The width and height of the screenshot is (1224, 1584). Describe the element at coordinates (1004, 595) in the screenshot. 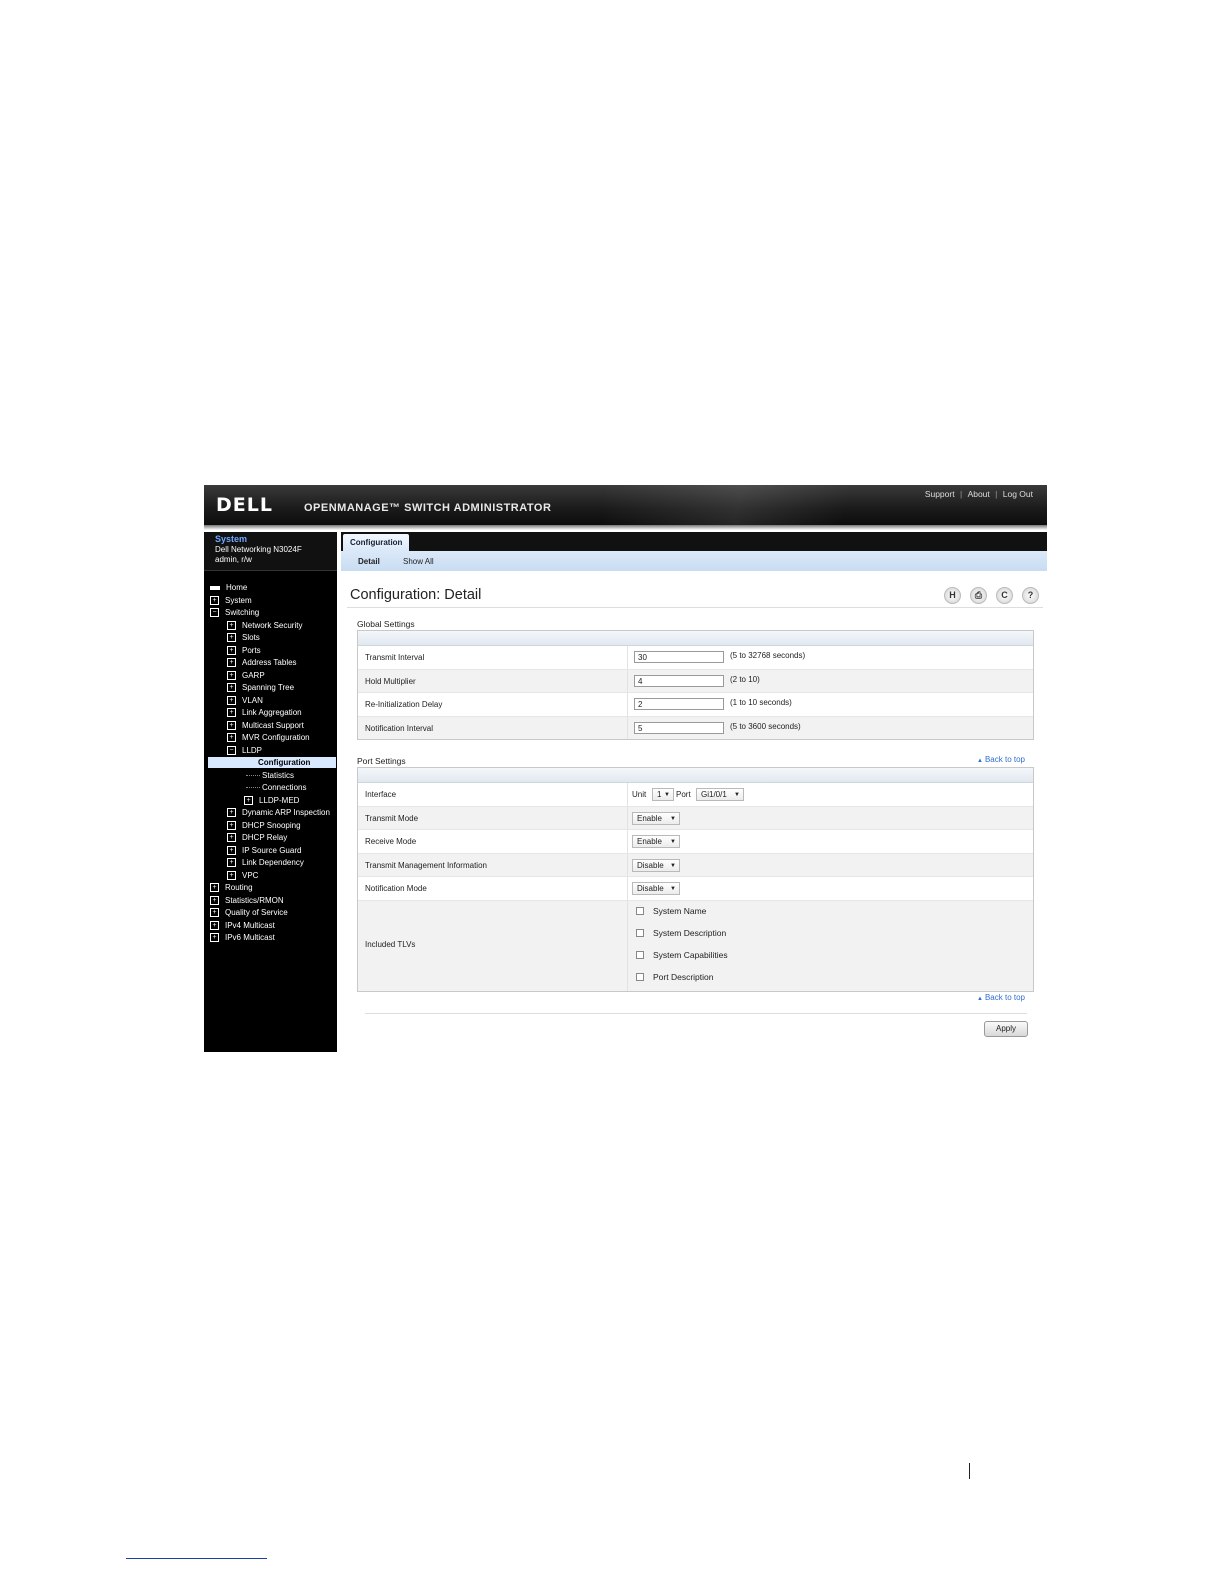

I see `refresh-icon: C` at that location.